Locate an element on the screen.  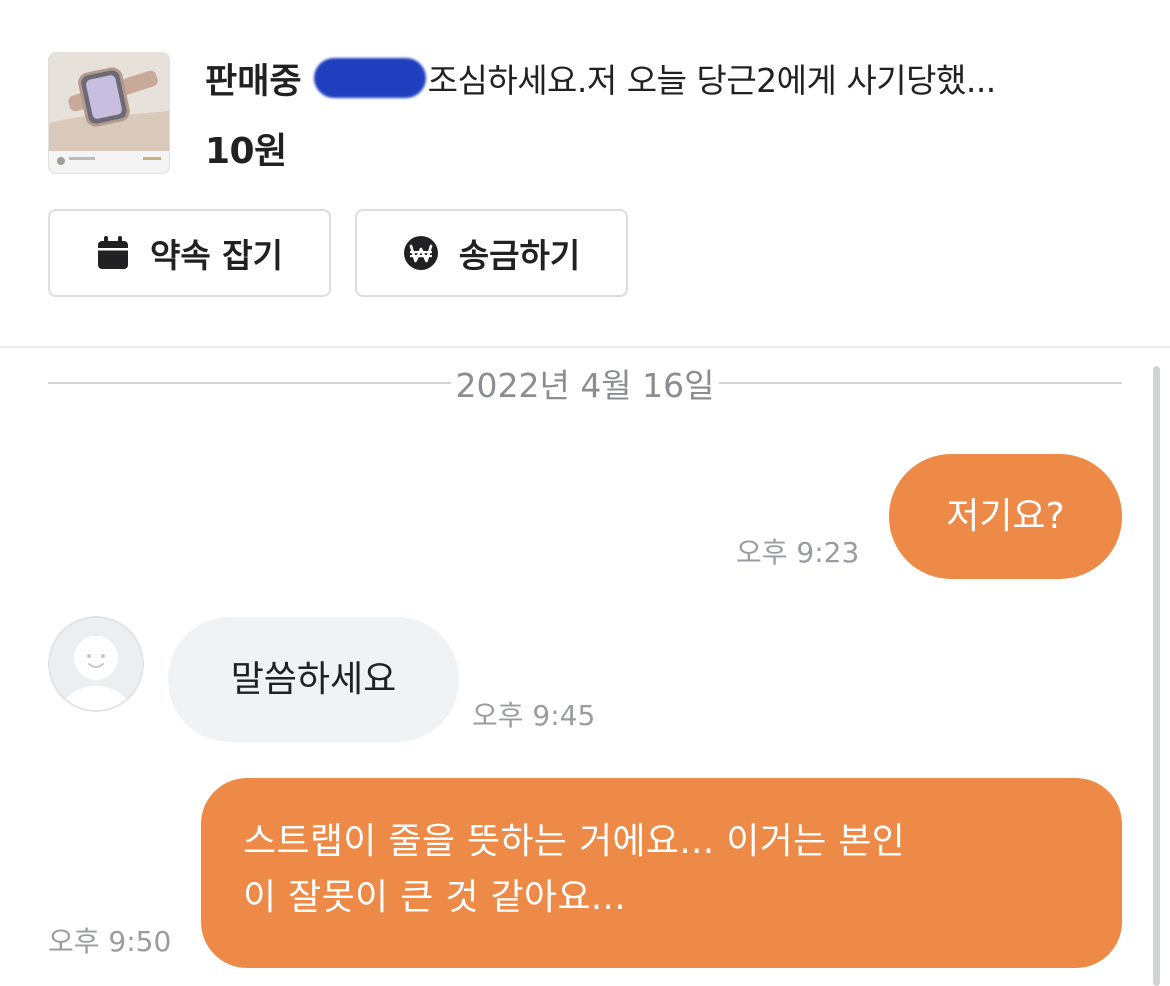
default-profile-icon is located at coordinates (96, 664).